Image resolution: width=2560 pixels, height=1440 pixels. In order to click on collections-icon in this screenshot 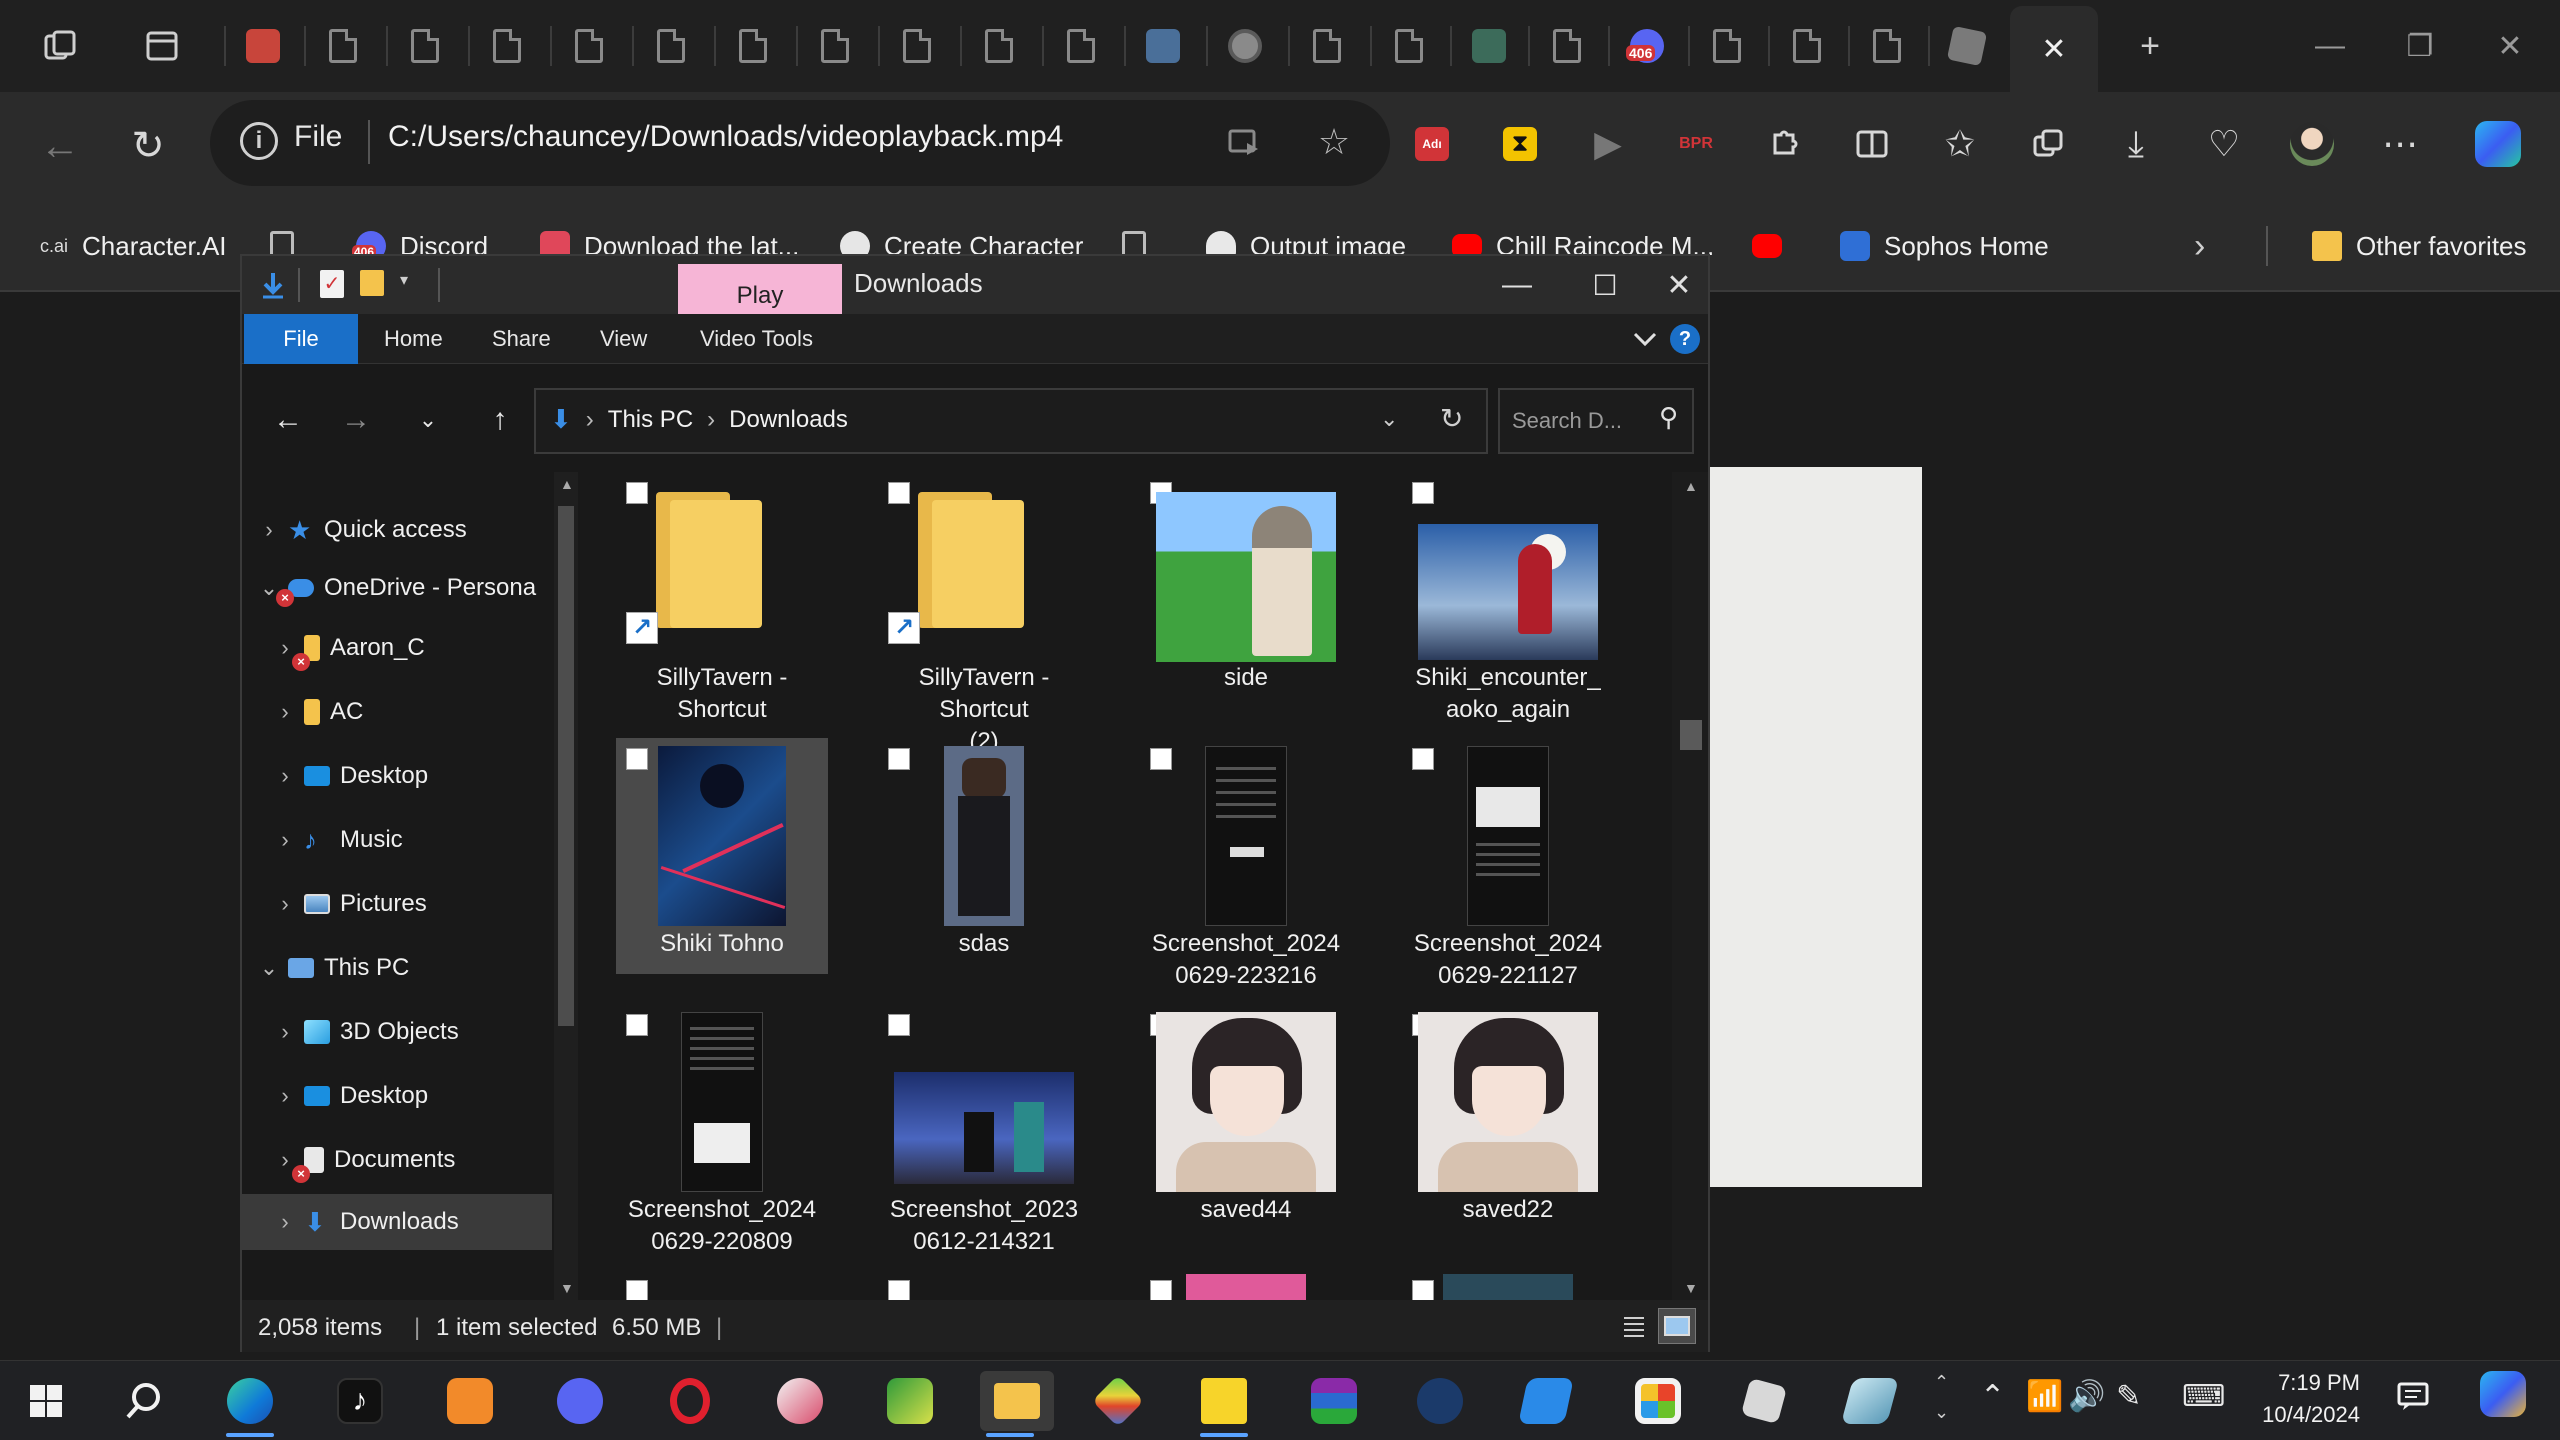, I will do `click(2048, 144)`.